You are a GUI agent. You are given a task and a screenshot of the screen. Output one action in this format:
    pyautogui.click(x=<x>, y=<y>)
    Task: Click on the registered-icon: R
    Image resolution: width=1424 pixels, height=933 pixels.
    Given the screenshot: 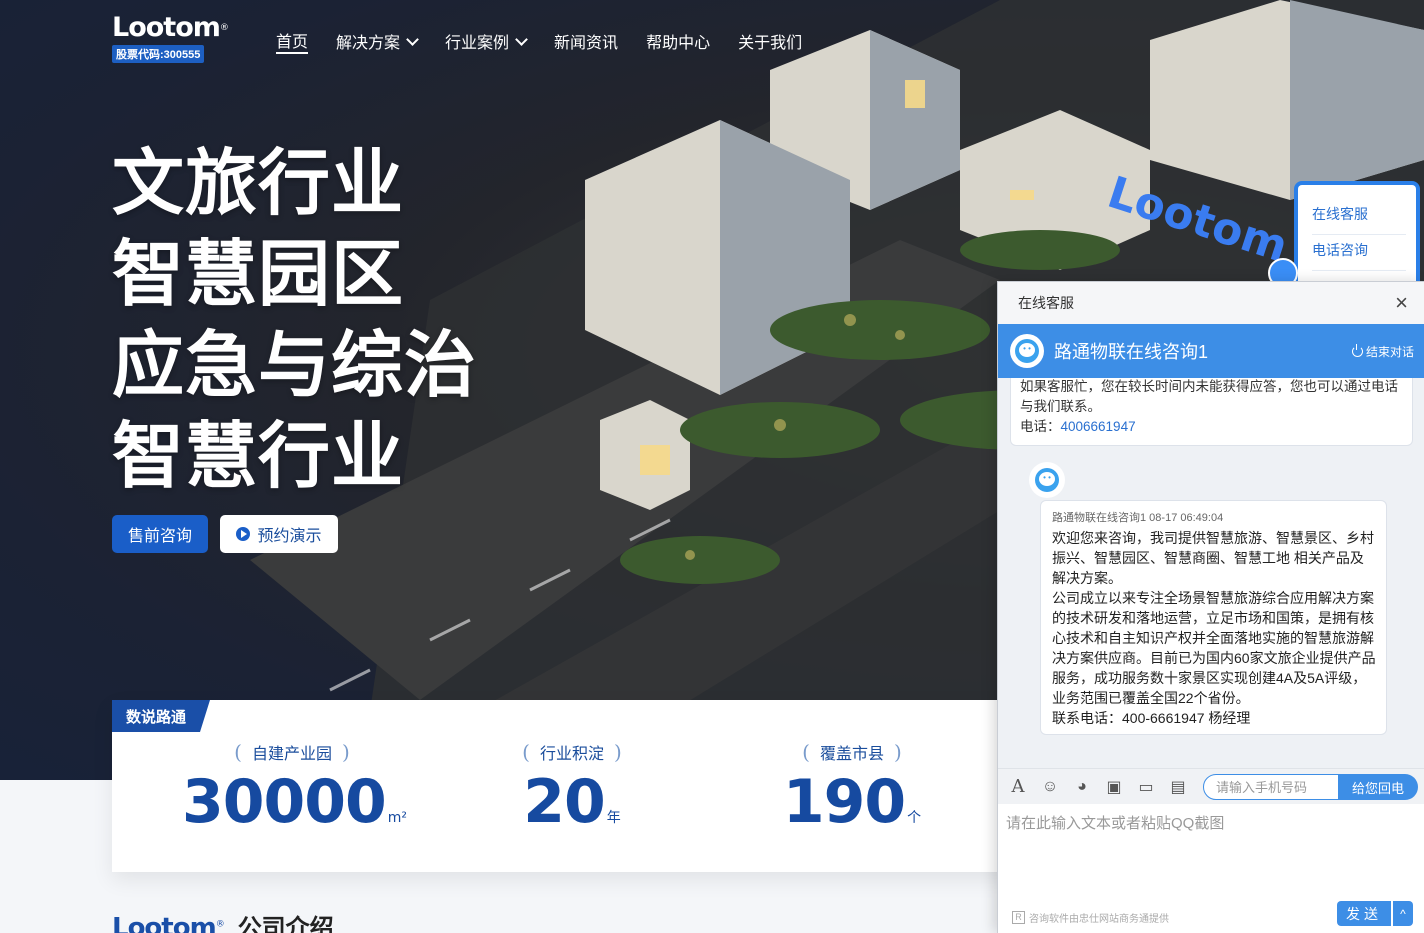 What is the action you would take?
    pyautogui.click(x=1018, y=917)
    